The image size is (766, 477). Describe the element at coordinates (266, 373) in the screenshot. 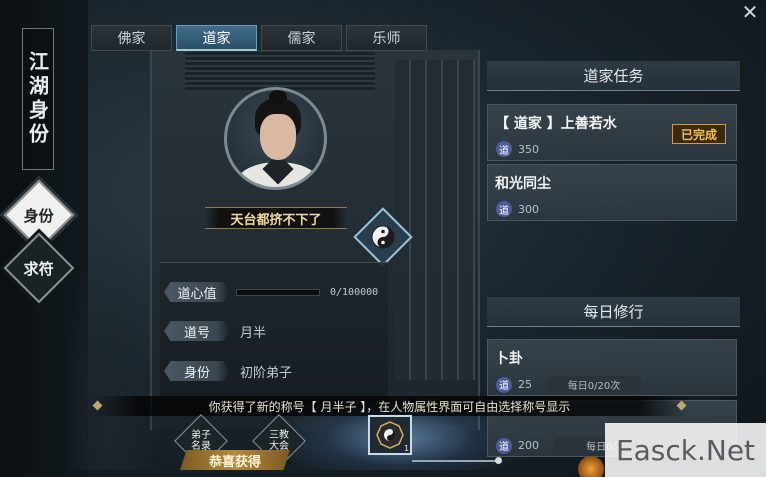

I see `rank-value: 初阶弟子` at that location.